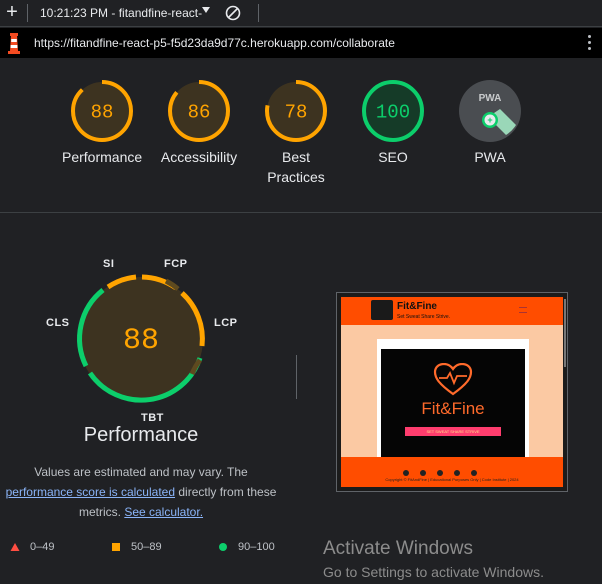  I want to click on gauge-accessibility: 86 Accessibility, so click(199, 123).